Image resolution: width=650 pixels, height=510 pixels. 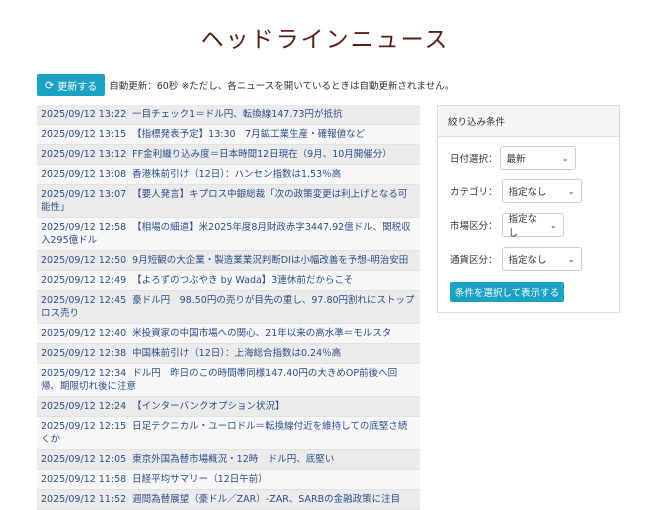 What do you see at coordinates (84, 406) in the screenshot?
I see `news-time: 2025/09/12 12:24` at bounding box center [84, 406].